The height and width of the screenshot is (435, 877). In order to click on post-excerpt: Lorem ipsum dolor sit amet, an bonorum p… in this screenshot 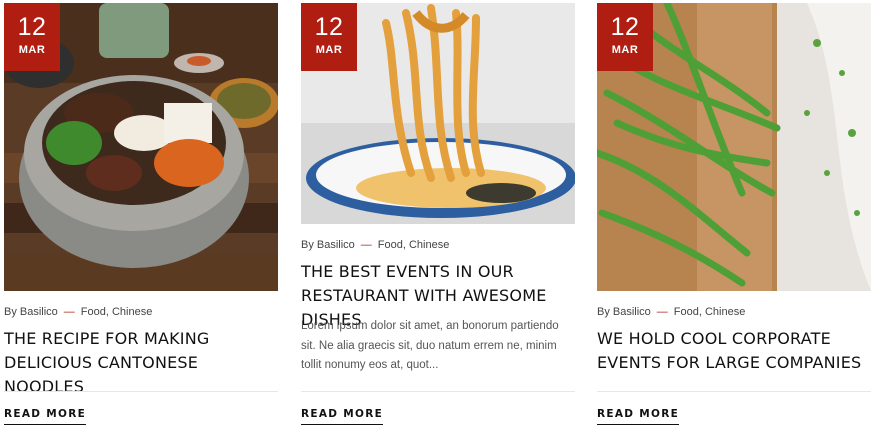, I will do `click(430, 345)`.